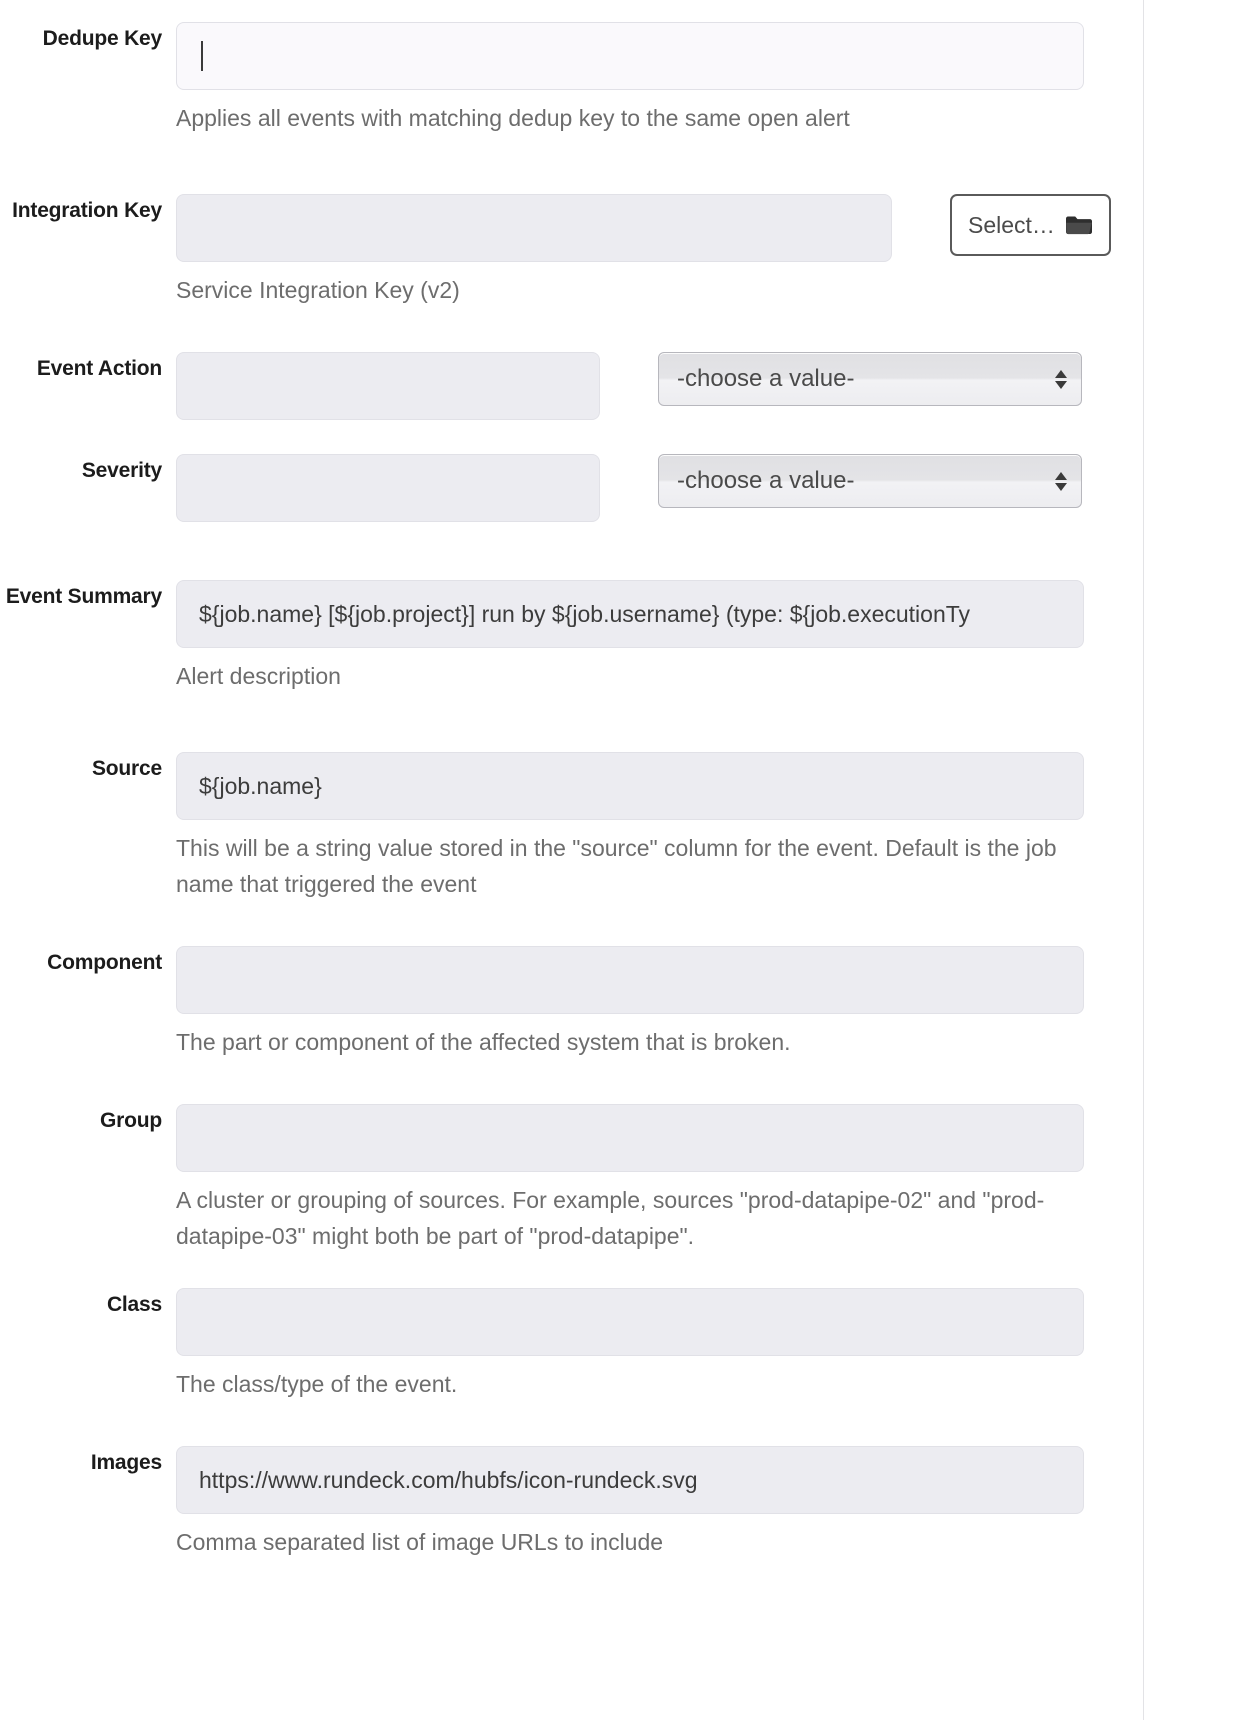  I want to click on control-line-class, so click(660, 1322).